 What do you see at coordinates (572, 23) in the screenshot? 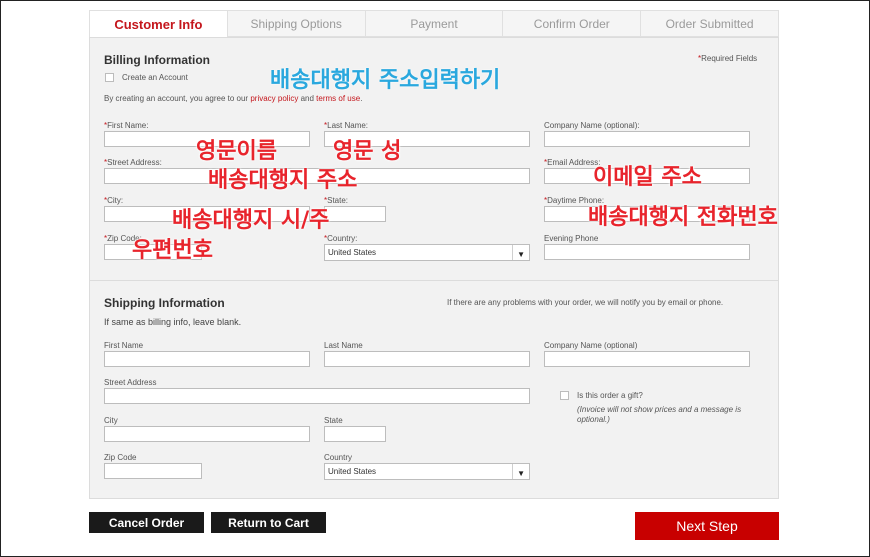
I see `tab-confirm-order: Confirm Order` at bounding box center [572, 23].